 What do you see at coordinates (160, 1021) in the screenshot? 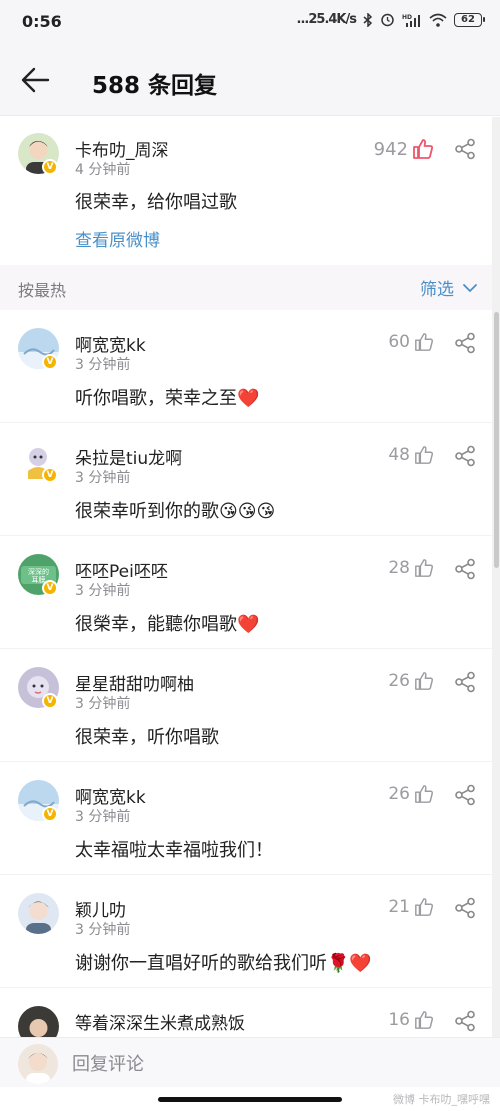
I see `author-name: 等着深深生米煮成熟饭` at bounding box center [160, 1021].